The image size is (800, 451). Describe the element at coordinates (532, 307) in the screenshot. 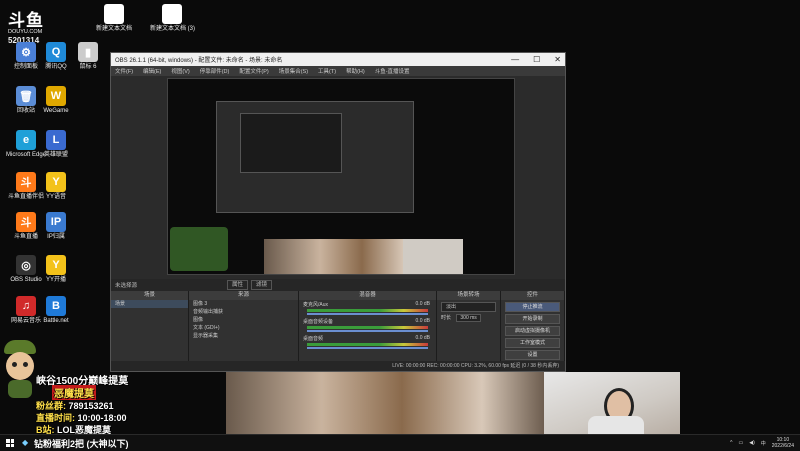

I see `control-button: 停止推流` at that location.